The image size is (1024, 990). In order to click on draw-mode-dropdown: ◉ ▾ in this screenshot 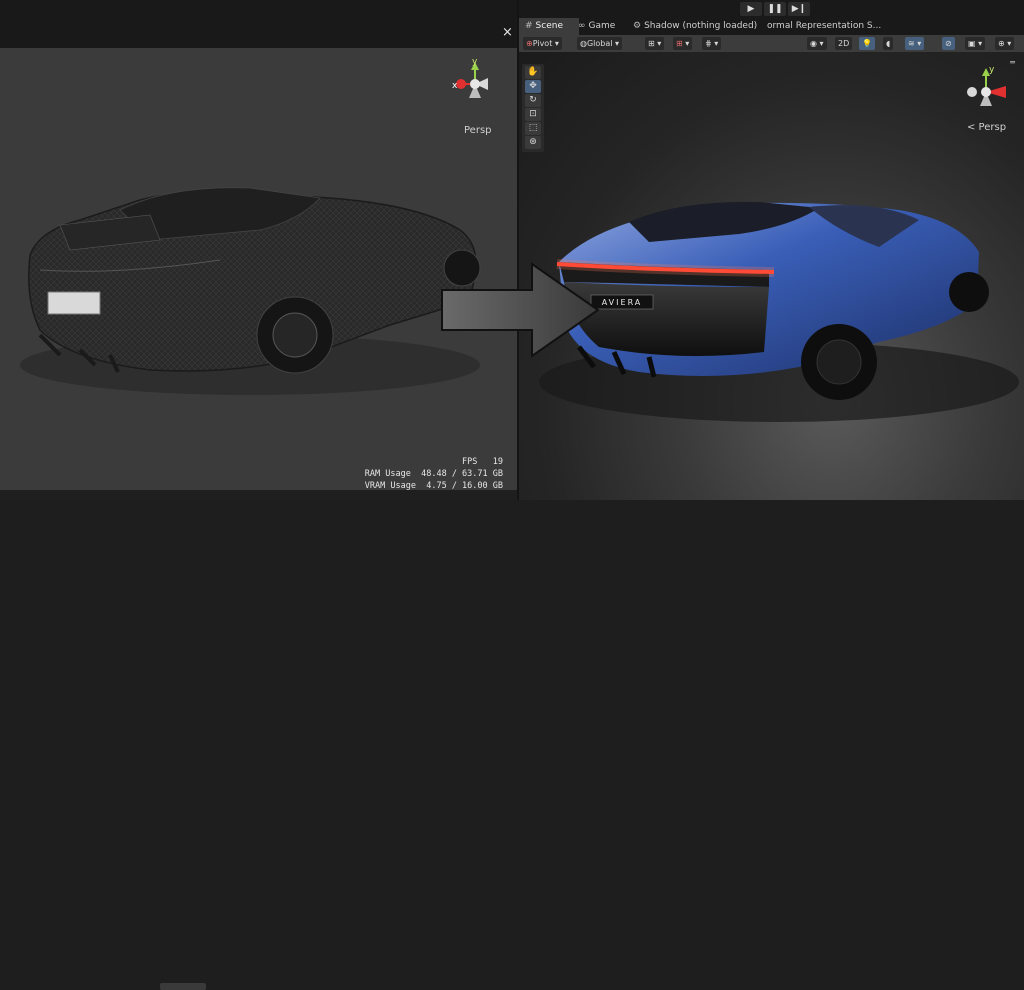, I will do `click(817, 43)`.